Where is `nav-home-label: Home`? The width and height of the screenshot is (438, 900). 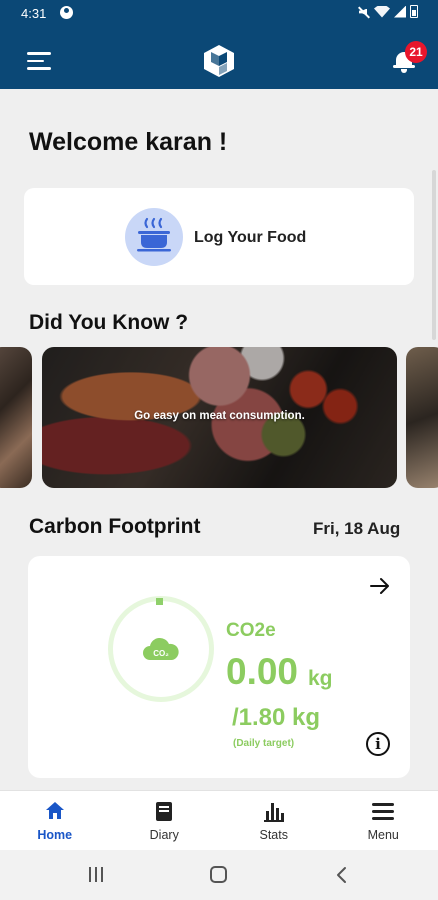 nav-home-label: Home is located at coordinates (55, 835).